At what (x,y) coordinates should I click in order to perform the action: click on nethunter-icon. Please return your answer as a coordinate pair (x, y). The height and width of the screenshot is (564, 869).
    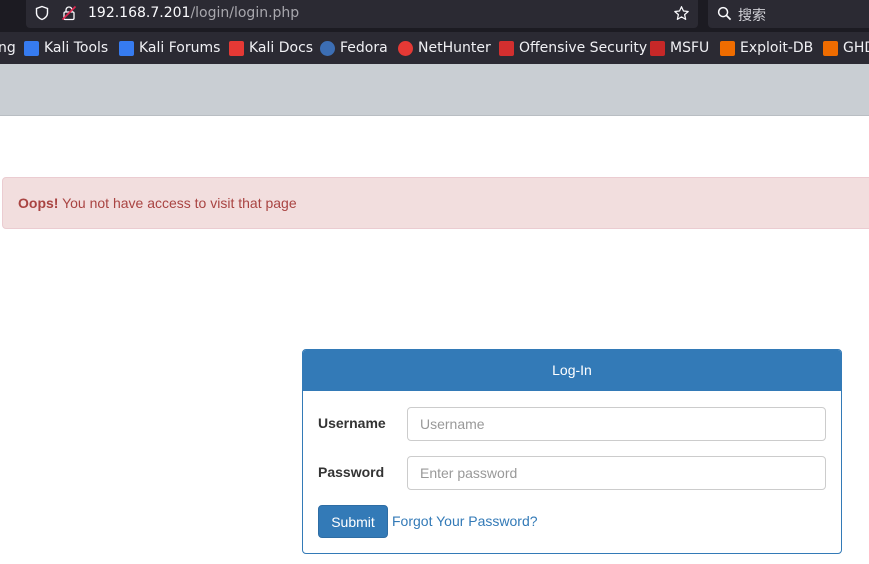
    Looking at the image, I should click on (405, 48).